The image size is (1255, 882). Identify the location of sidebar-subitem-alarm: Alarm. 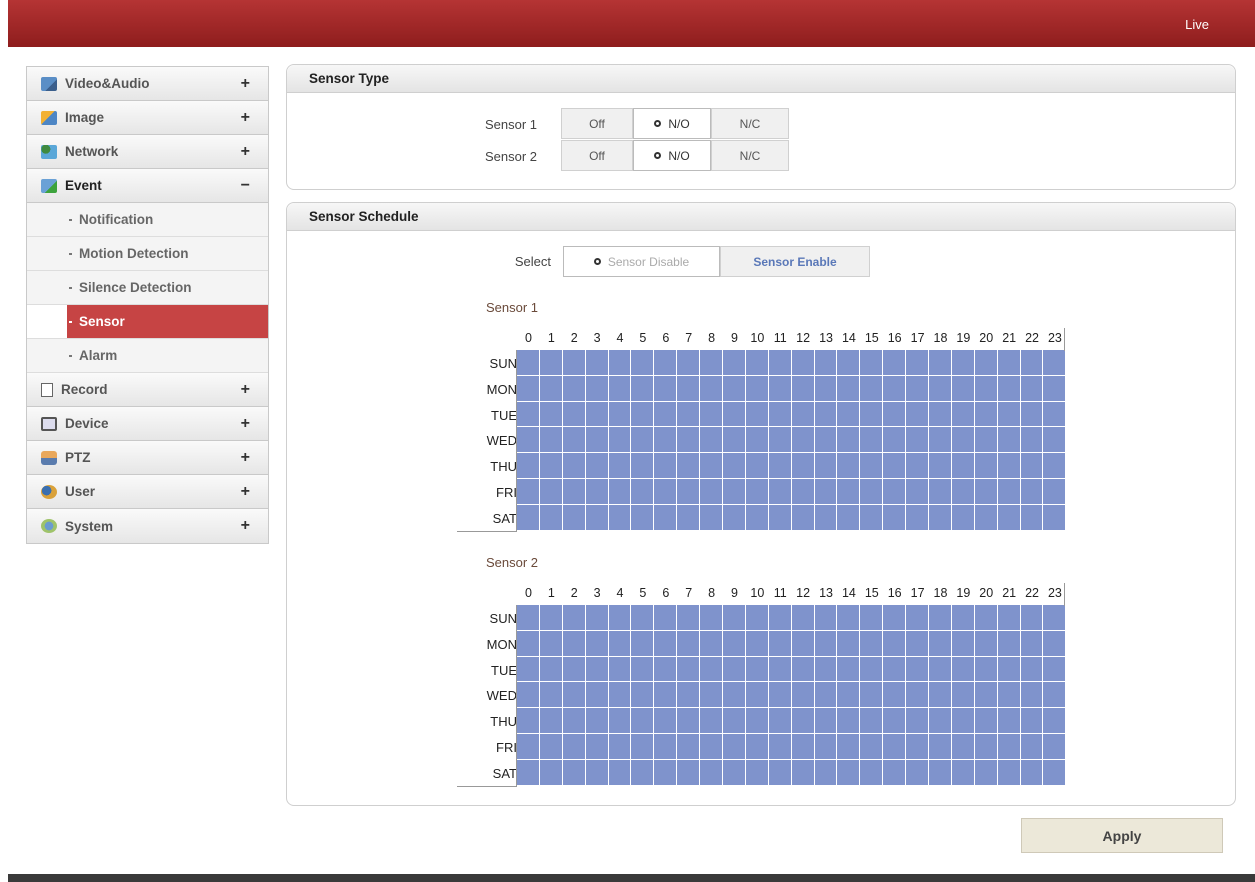
(147, 356).